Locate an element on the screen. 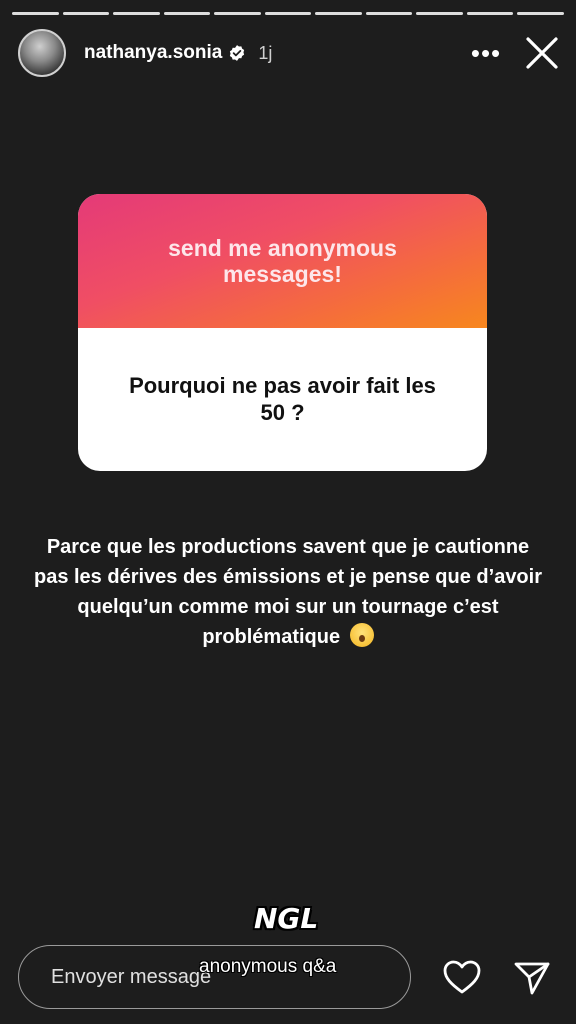 This screenshot has width=576, height=1024. avatar is located at coordinates (42, 53).